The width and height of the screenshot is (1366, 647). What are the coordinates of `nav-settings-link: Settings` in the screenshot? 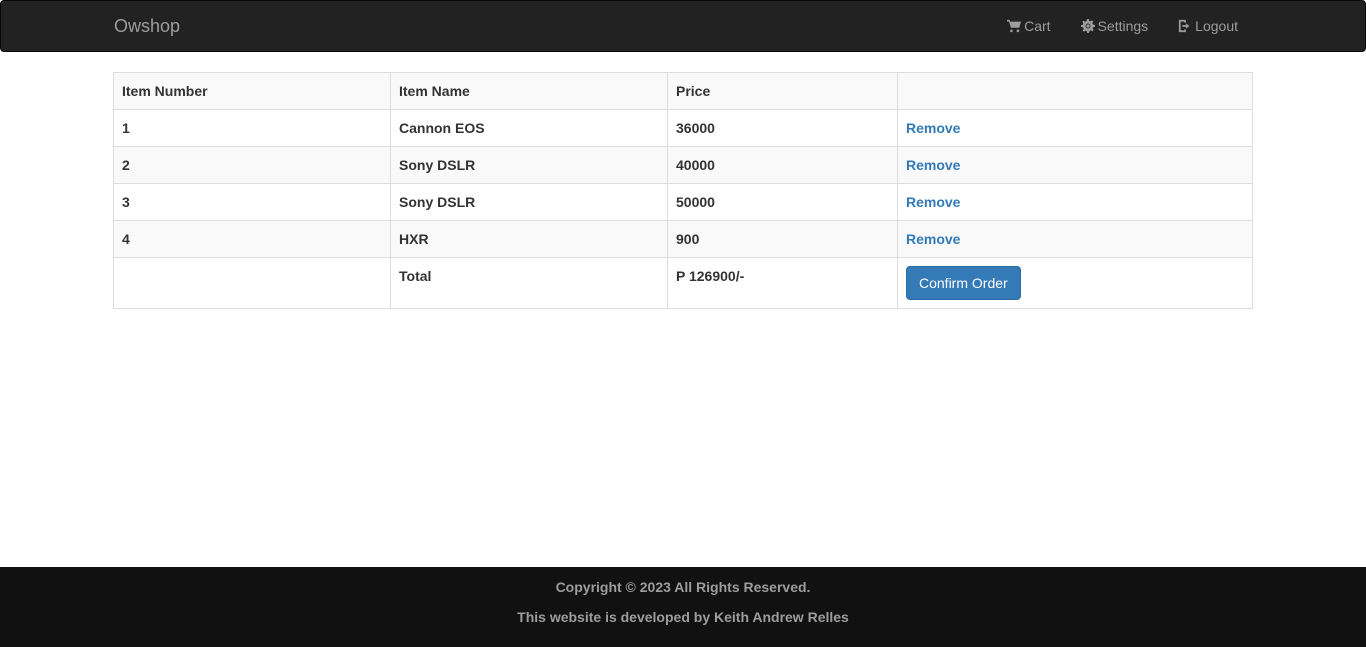 It's located at (1114, 26).